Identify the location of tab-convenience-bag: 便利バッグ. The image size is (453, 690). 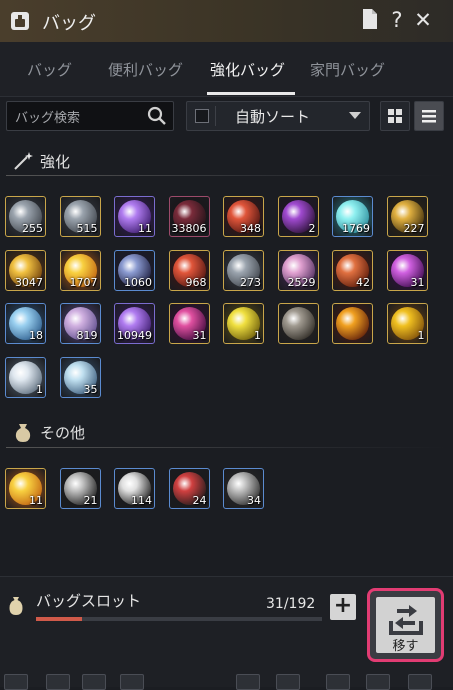
(145, 69).